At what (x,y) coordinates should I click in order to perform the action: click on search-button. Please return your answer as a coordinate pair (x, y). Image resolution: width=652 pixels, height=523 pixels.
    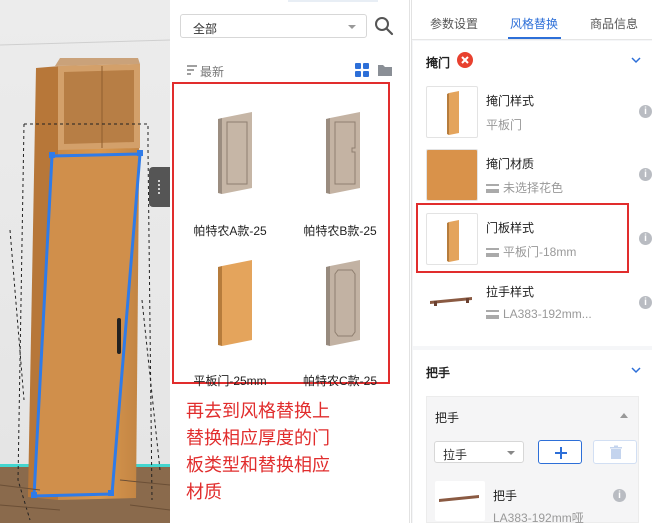
    Looking at the image, I should click on (384, 26).